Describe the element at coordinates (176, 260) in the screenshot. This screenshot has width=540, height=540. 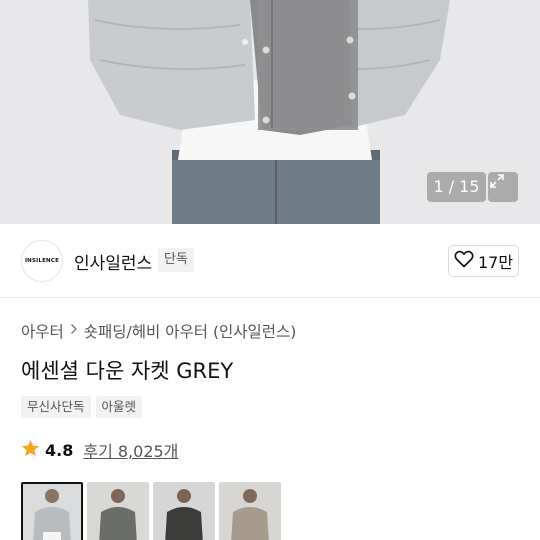
I see `exclusive-badge: 단독` at that location.